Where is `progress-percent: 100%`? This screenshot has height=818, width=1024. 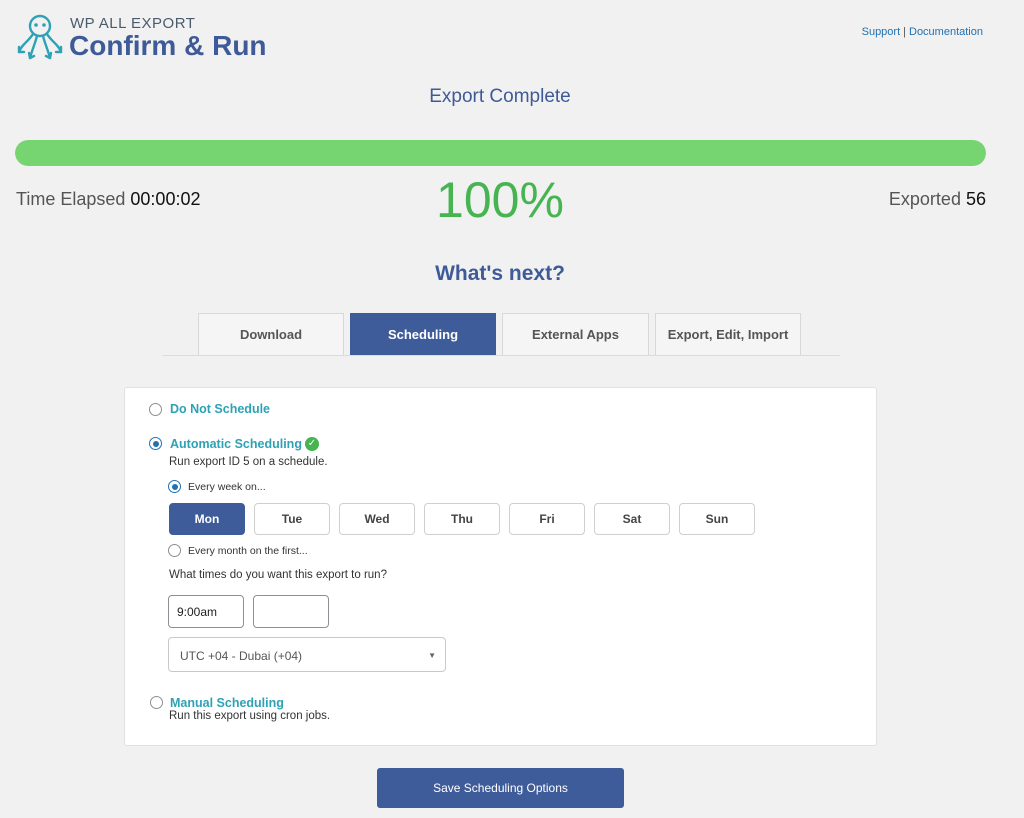
progress-percent: 100% is located at coordinates (500, 200).